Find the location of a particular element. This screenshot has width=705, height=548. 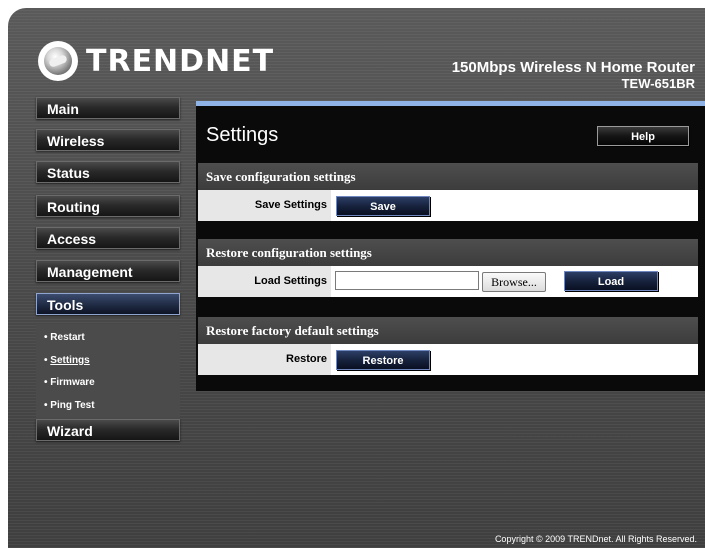

trendnet-logo: TRENDNET is located at coordinates (156, 61).